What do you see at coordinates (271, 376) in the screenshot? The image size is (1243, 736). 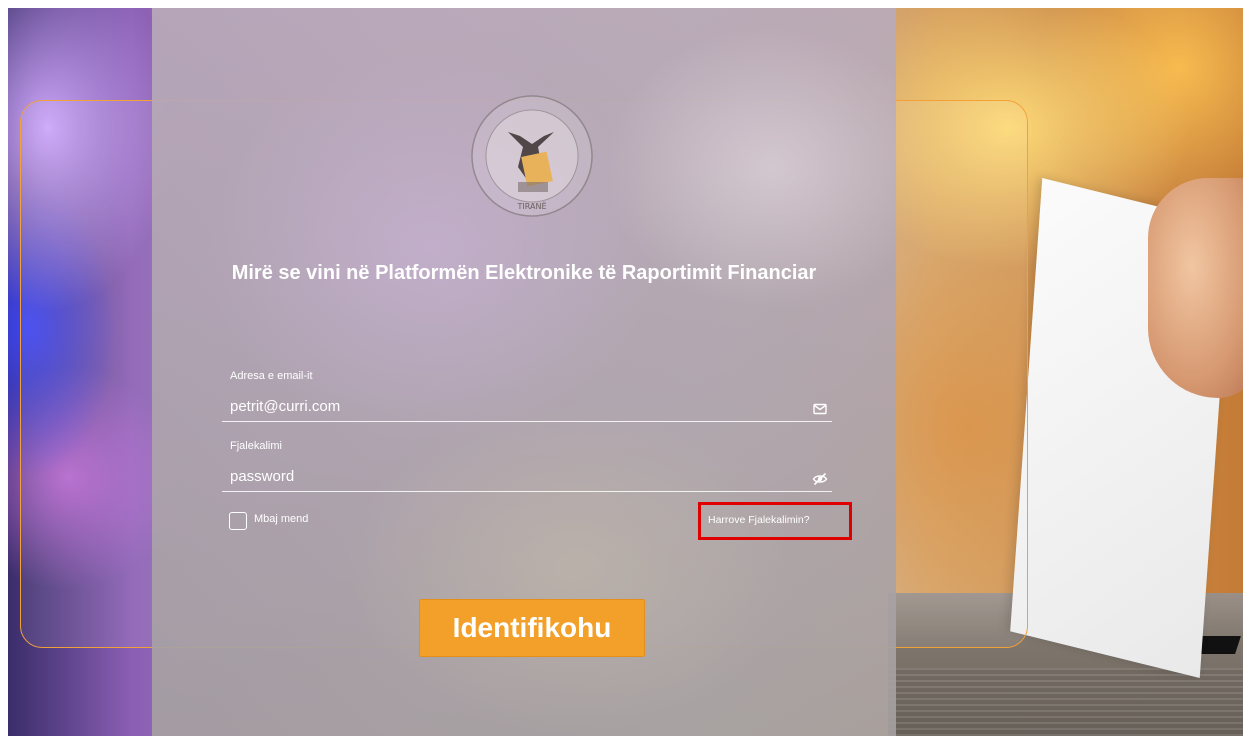 I see `email-label: Adresa e email-it` at bounding box center [271, 376].